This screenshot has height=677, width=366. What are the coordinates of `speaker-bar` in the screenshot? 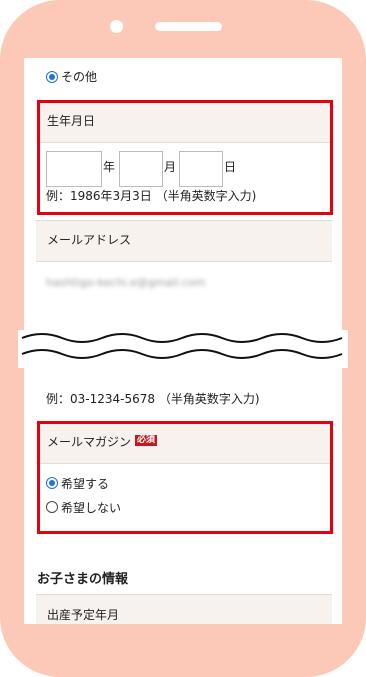 It's located at (188, 26).